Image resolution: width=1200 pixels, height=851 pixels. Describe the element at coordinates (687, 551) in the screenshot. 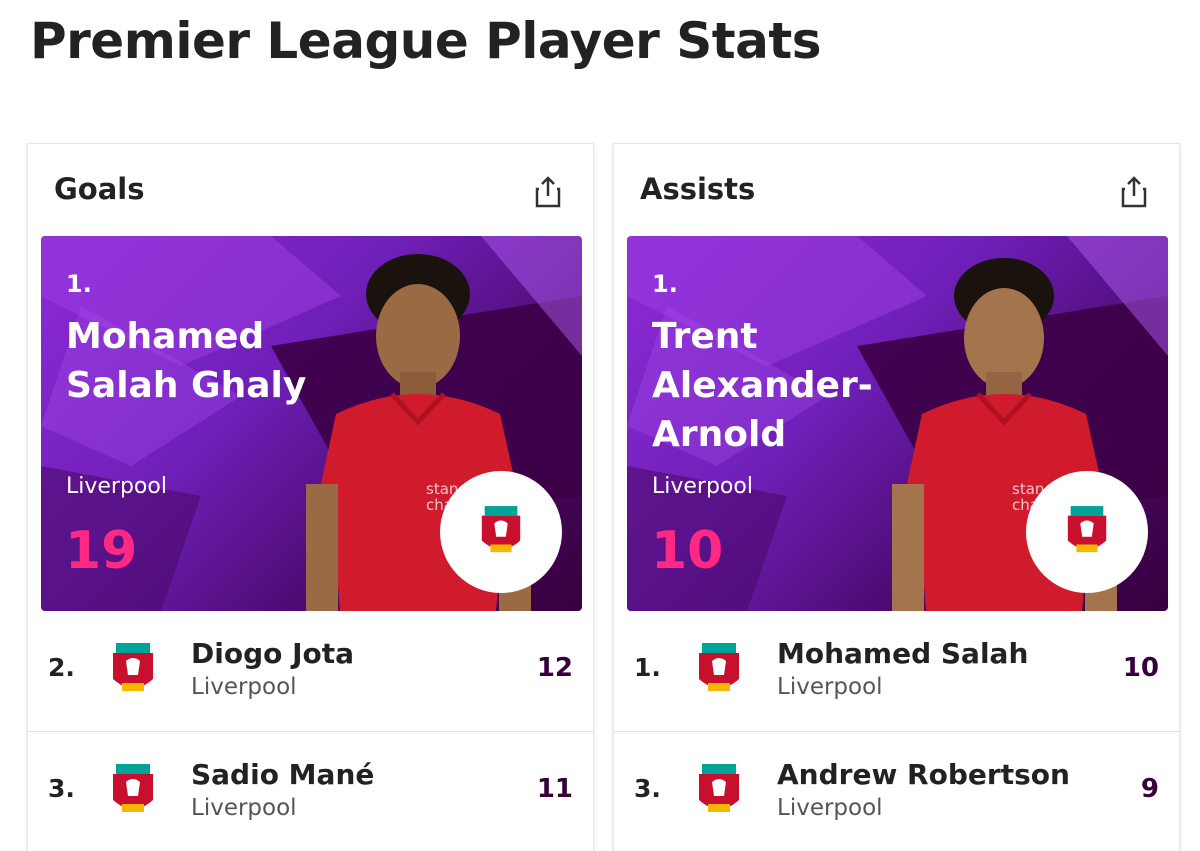

I see `leader-value: 10` at that location.